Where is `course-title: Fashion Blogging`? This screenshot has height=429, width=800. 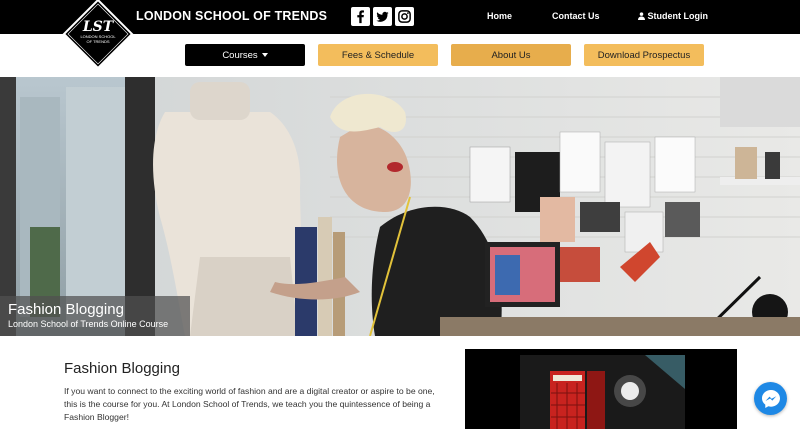 course-title: Fashion Blogging is located at coordinates (122, 368).